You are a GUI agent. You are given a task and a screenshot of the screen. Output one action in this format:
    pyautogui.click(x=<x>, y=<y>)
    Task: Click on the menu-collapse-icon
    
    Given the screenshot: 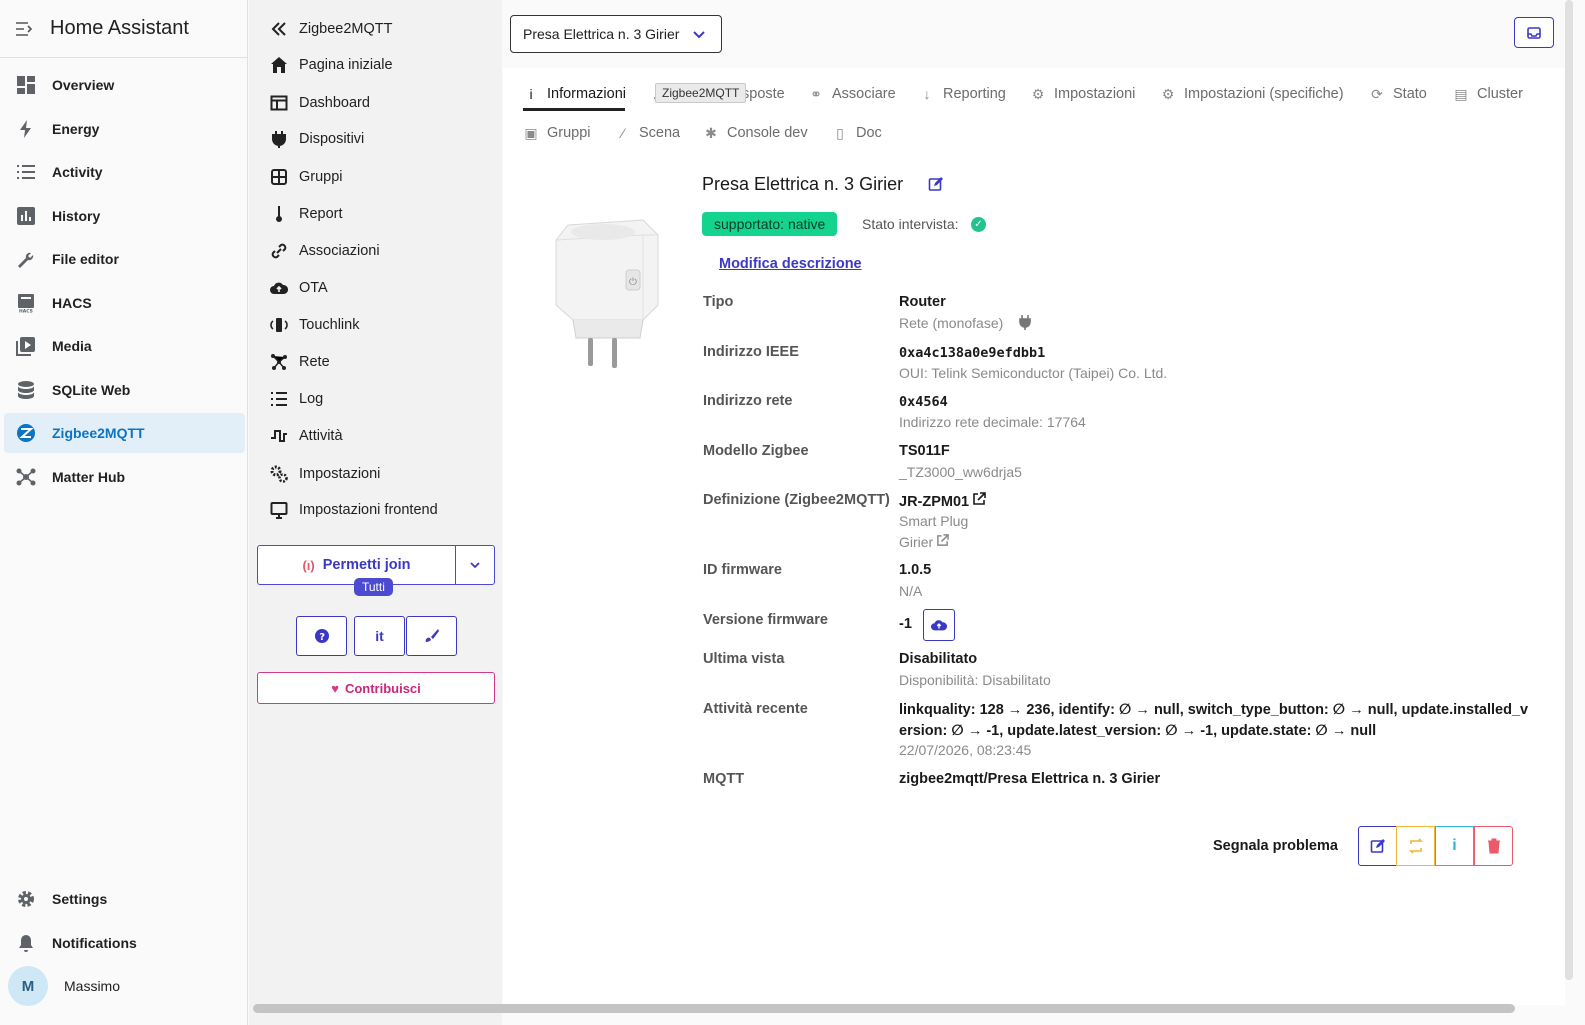 What is the action you would take?
    pyautogui.click(x=24, y=29)
    